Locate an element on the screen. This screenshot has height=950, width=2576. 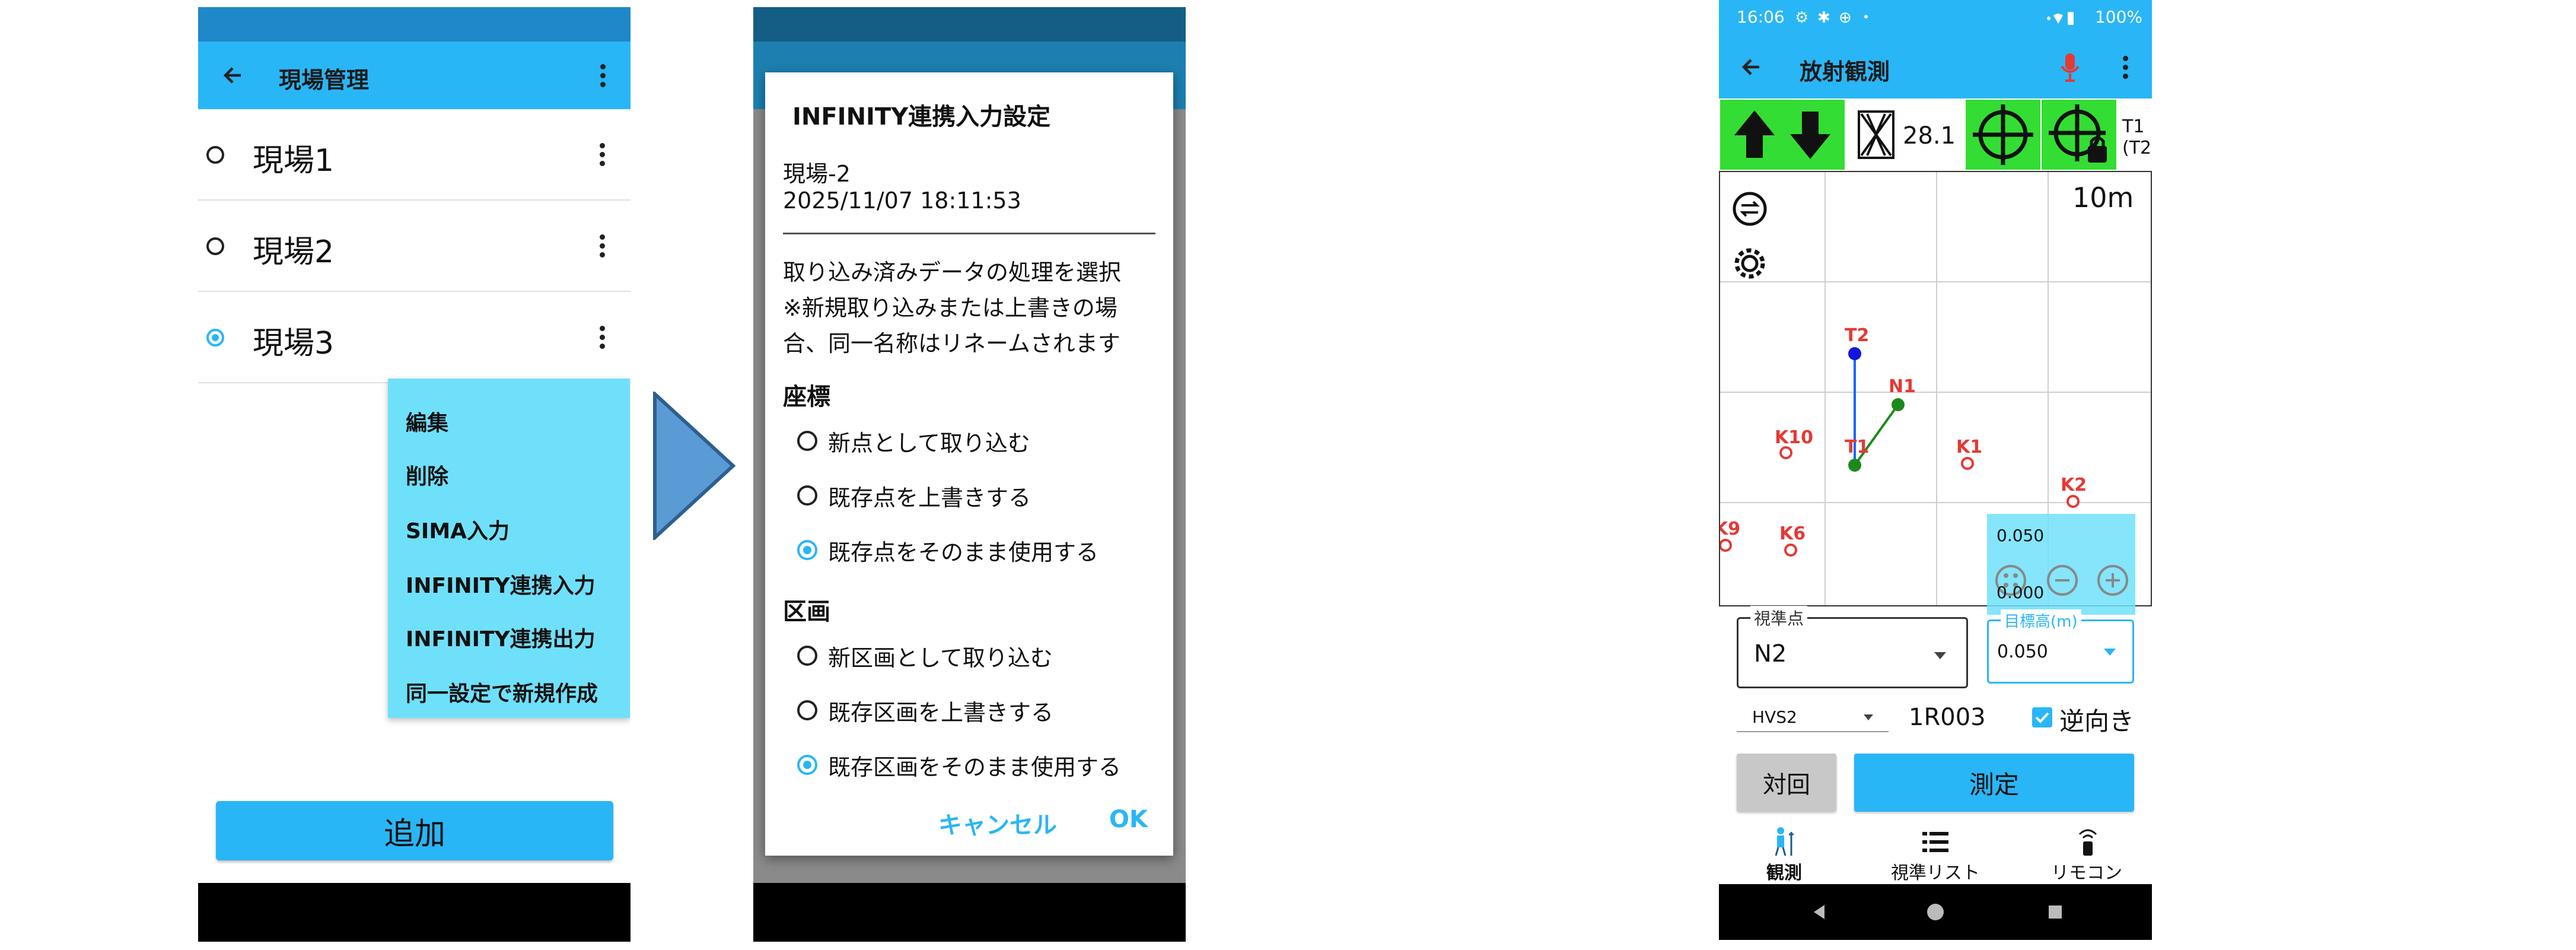
point-marker-t2 is located at coordinates (1854, 353).